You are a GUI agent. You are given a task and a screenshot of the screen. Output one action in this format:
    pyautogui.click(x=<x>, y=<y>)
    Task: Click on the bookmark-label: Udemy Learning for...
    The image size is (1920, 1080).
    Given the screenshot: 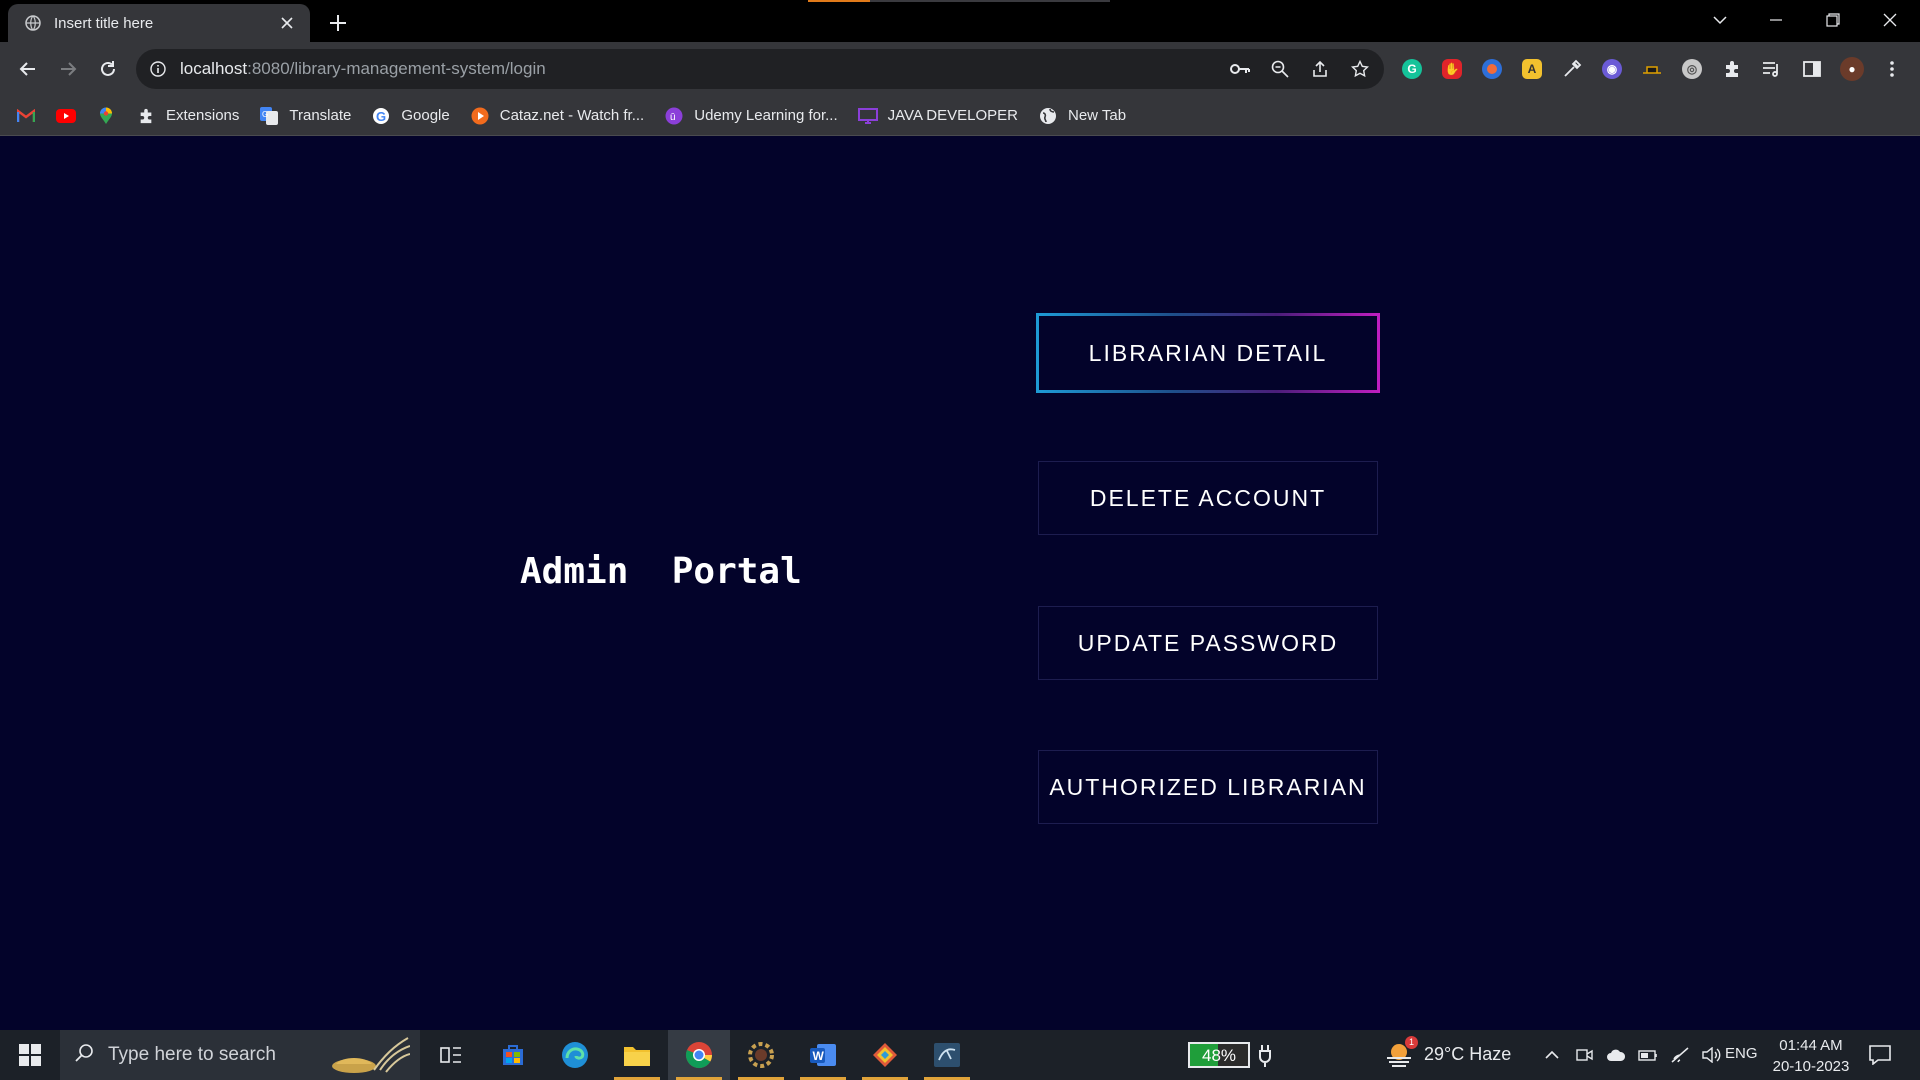 What is the action you would take?
    pyautogui.click(x=766, y=115)
    